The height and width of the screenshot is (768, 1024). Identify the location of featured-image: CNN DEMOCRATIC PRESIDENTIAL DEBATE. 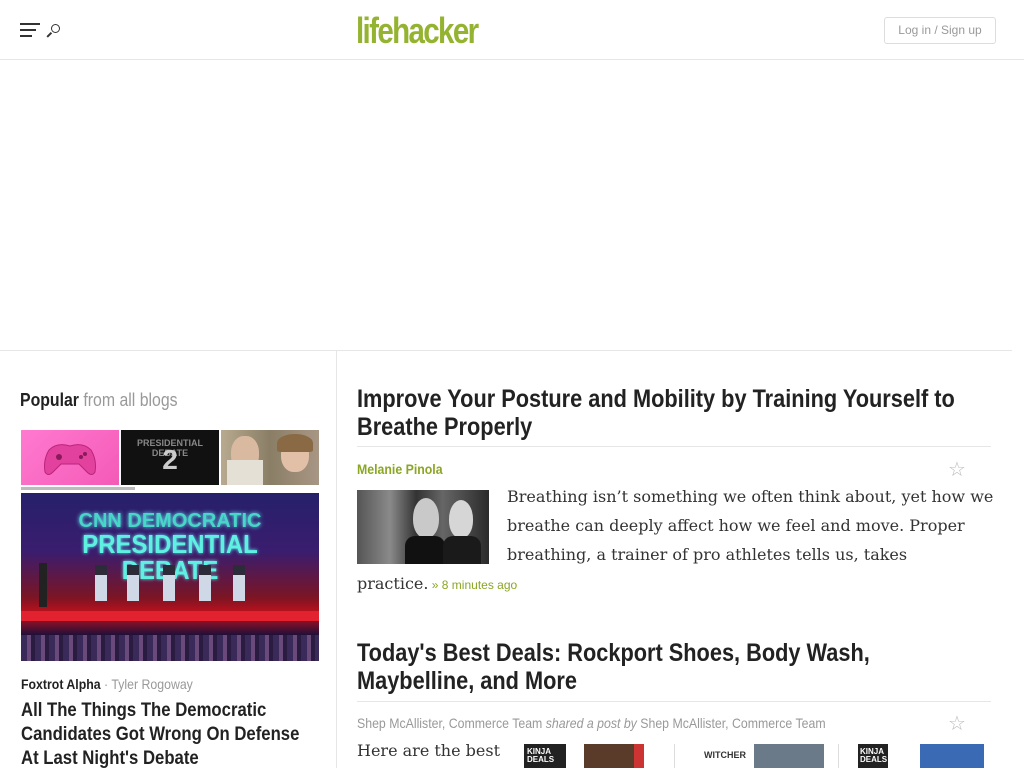
(170, 577).